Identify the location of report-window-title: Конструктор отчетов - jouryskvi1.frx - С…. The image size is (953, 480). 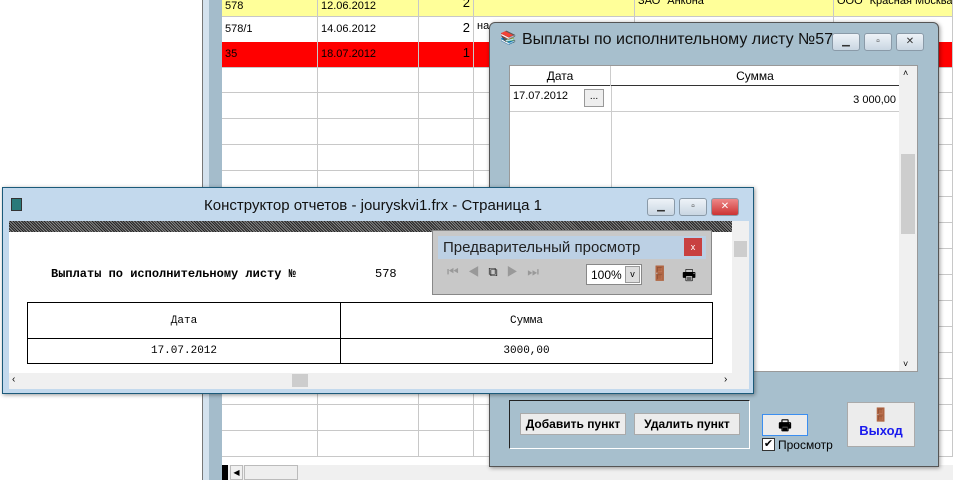
(373, 205).